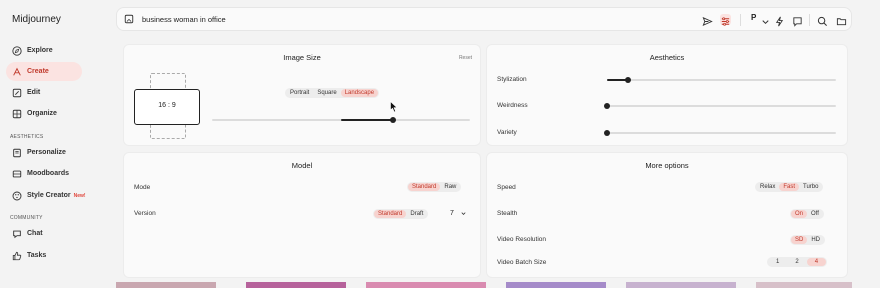  I want to click on stealth-chat-icon, so click(797, 20).